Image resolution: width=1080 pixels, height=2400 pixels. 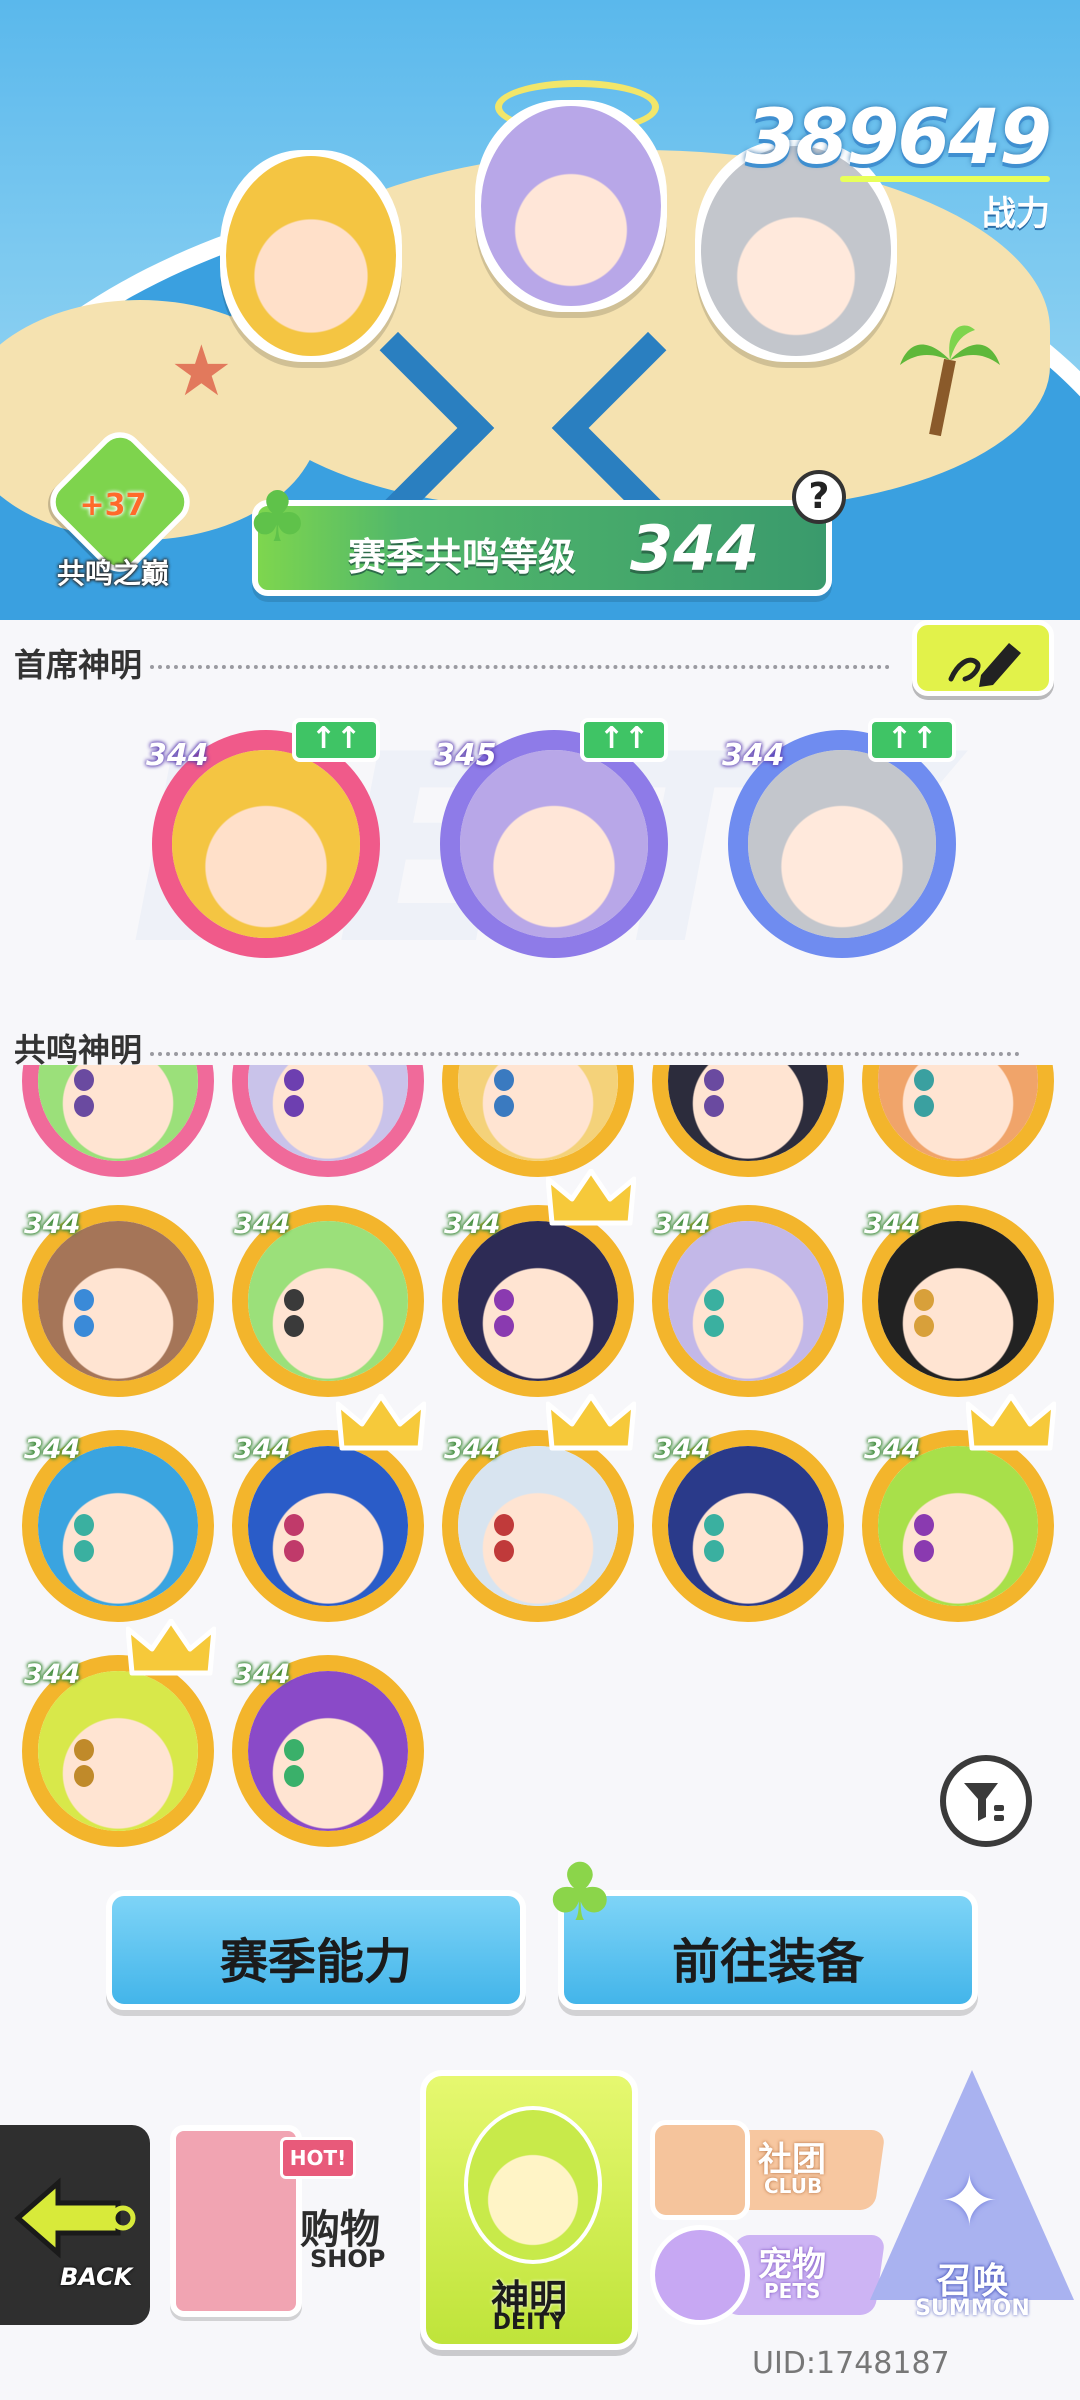 I want to click on pencil-icon, so click(x=984, y=665).